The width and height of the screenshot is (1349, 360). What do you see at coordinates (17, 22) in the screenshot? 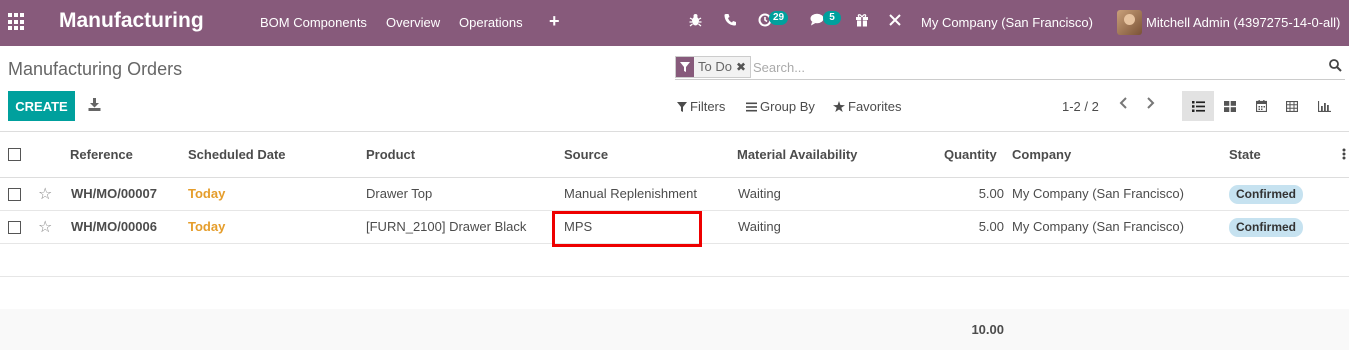
I see `apps-menu-icon` at bounding box center [17, 22].